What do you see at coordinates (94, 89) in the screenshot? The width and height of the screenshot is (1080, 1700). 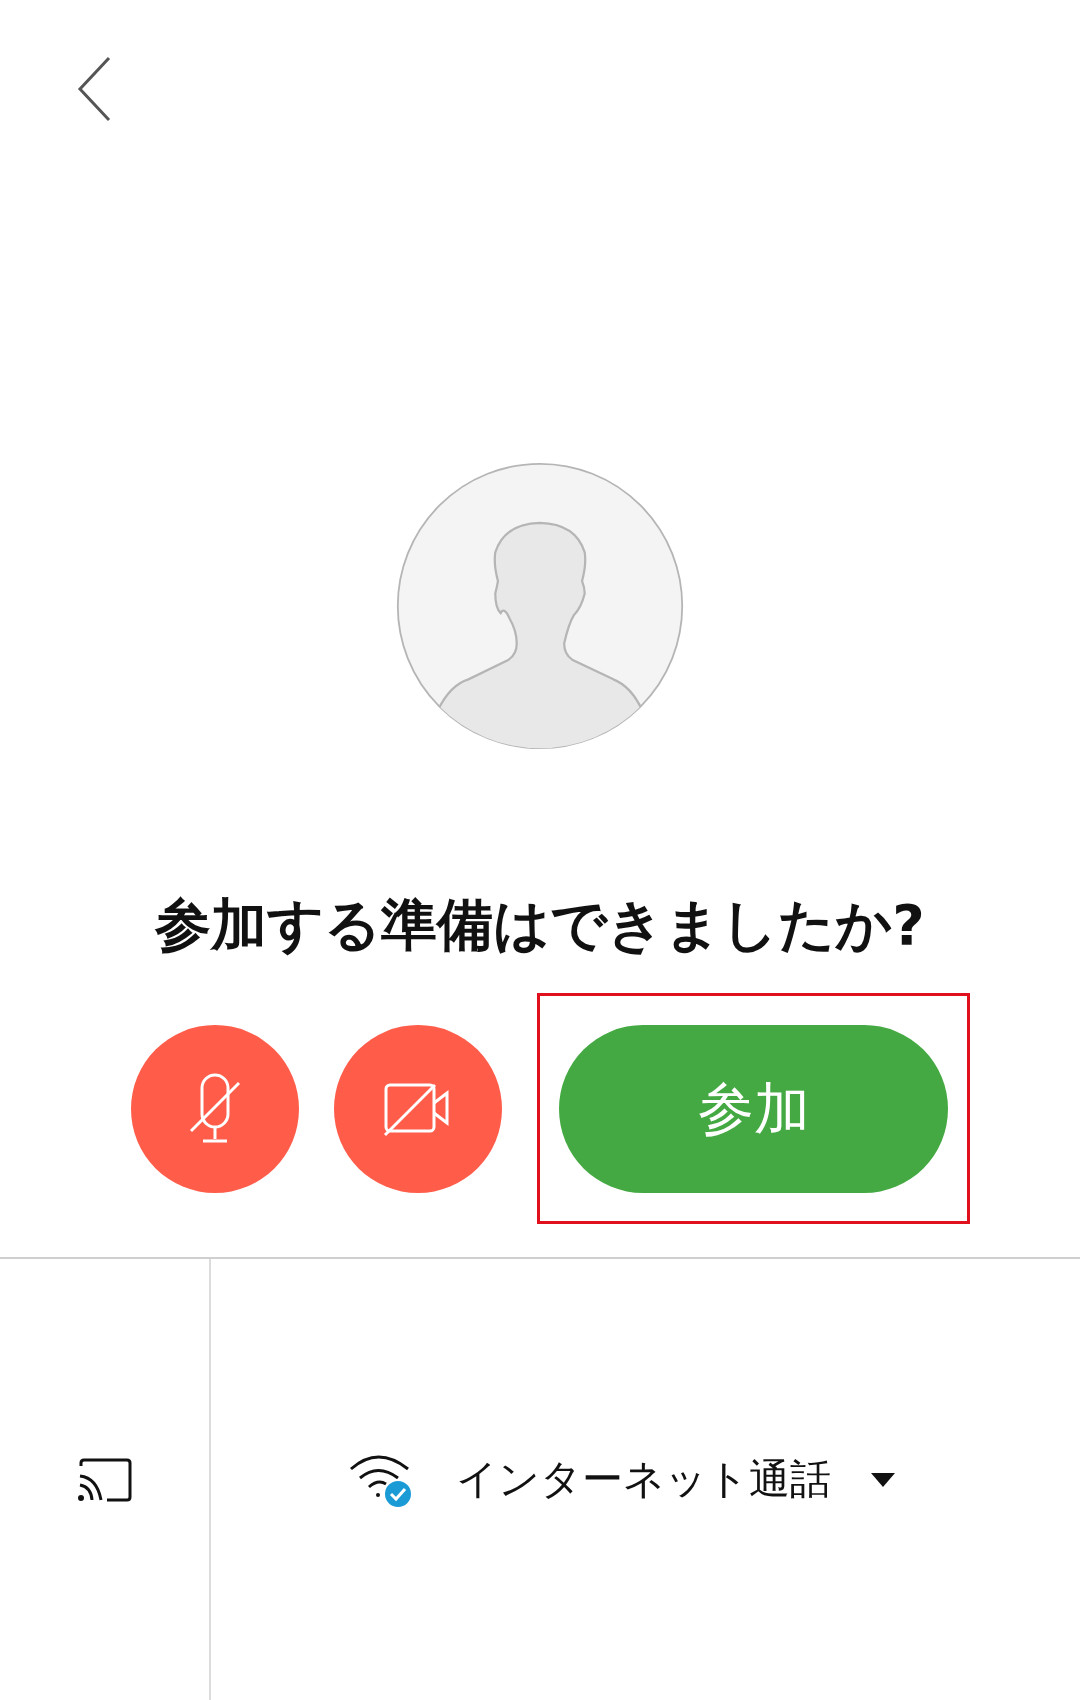 I see `back-button` at bounding box center [94, 89].